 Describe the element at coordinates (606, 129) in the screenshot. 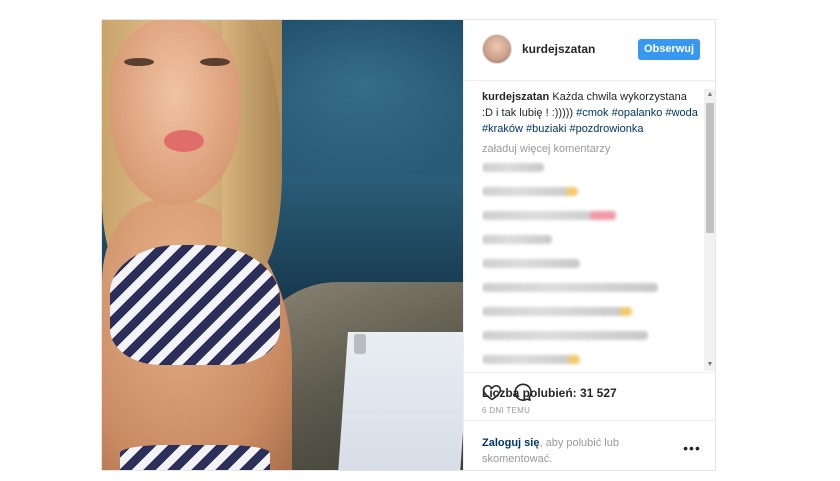

I see `hashtag-pozdrowionka: #pozdrowionka` at that location.